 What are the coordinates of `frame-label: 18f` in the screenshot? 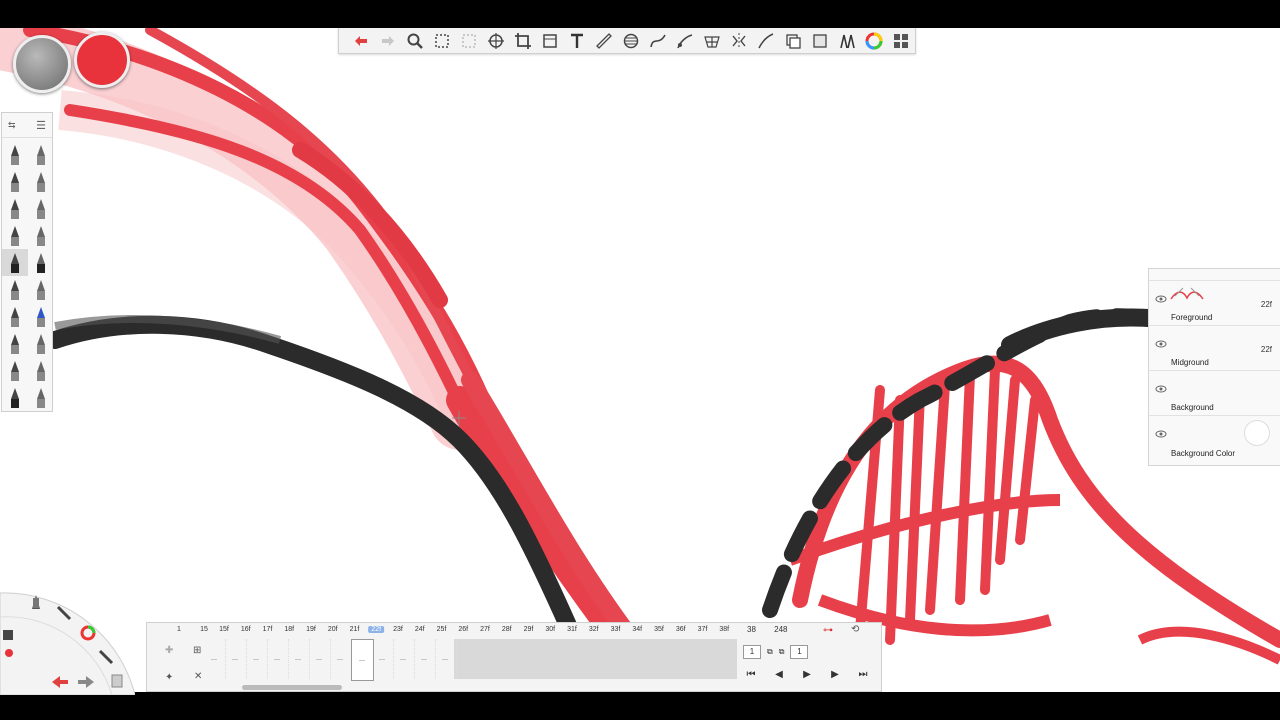 It's located at (289, 629).